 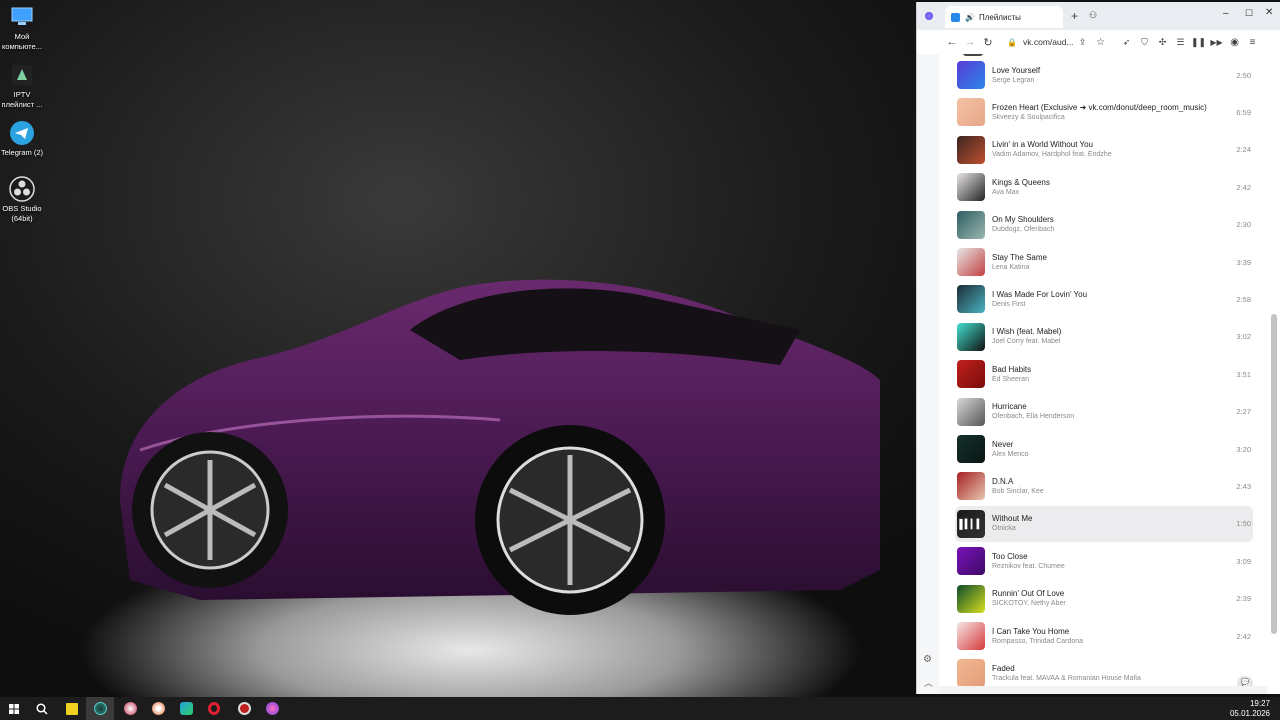 What do you see at coordinates (971, 523) in the screenshot?
I see `track-cover: ▌▍▎▍` at bounding box center [971, 523].